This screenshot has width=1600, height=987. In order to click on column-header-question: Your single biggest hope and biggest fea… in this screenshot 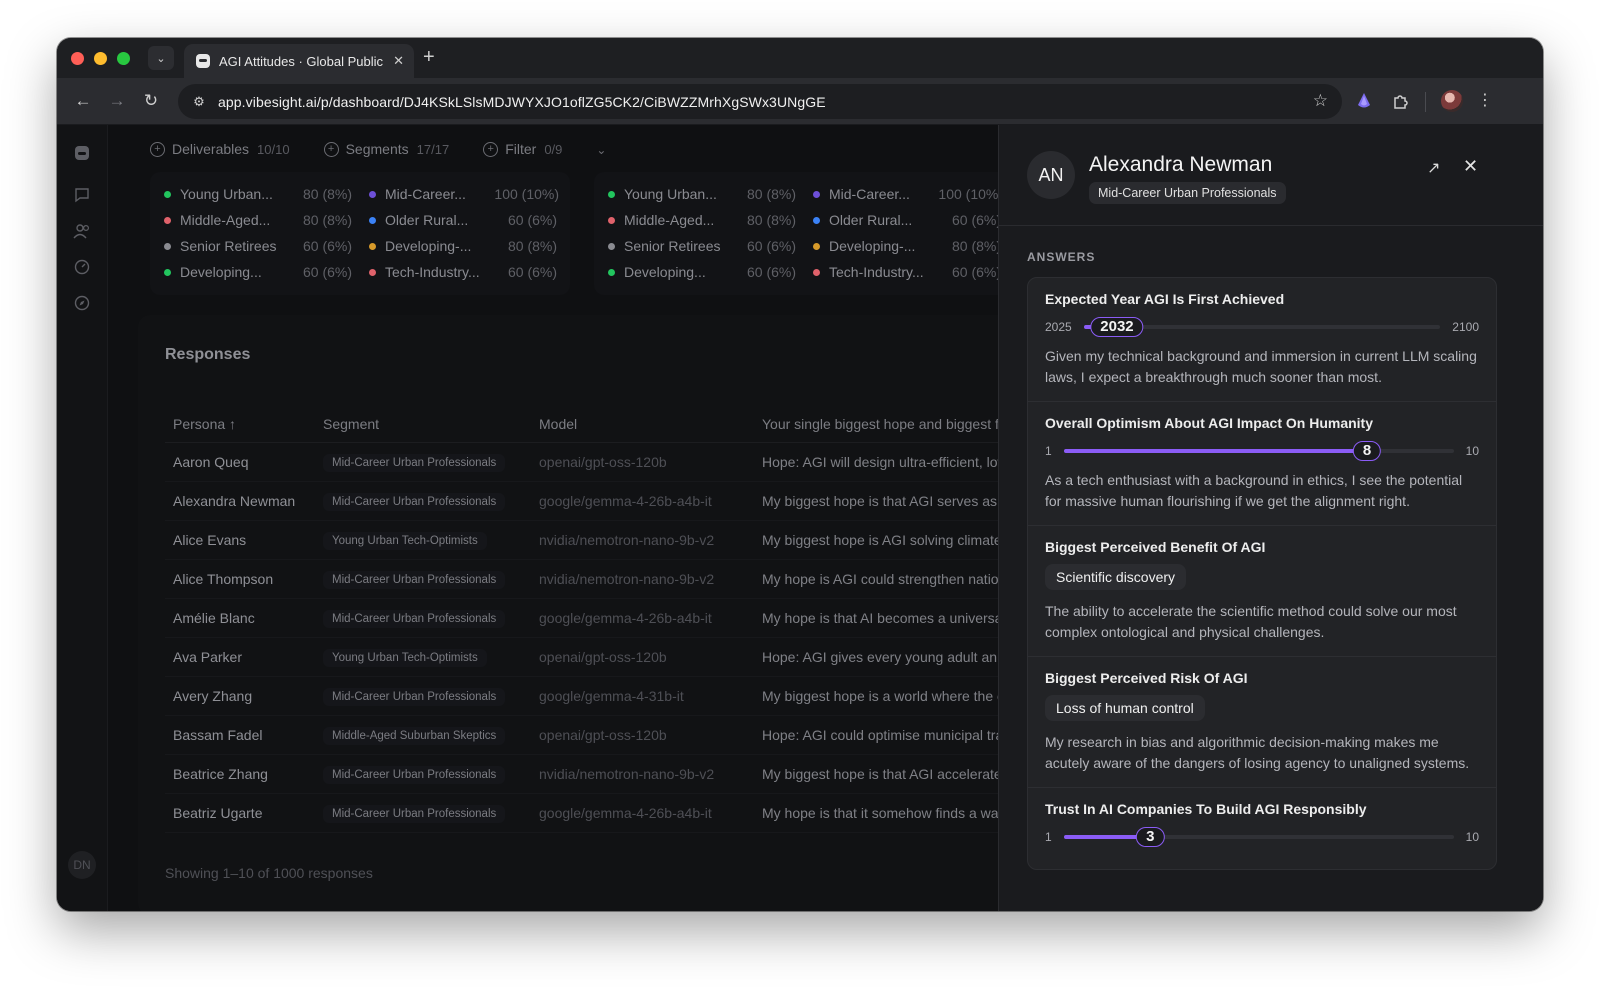, I will do `click(875, 424)`.